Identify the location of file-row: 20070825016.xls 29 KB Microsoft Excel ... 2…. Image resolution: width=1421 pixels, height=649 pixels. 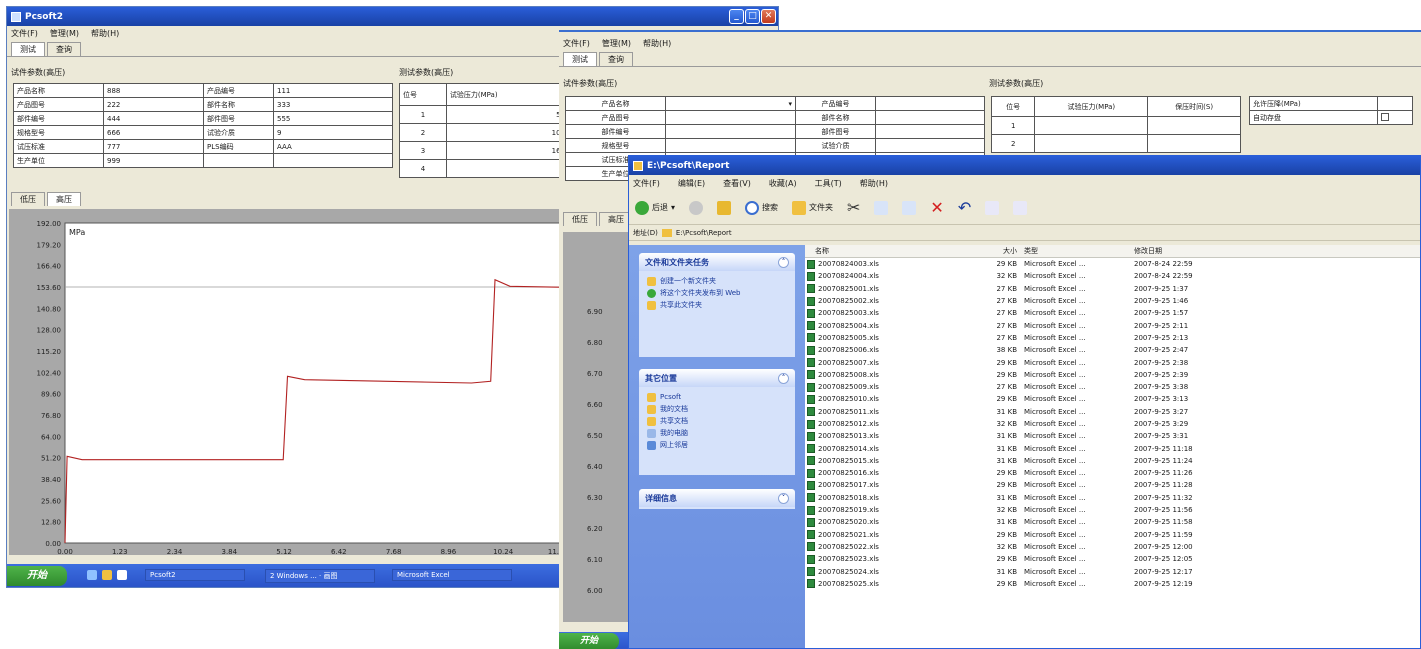
(1112, 473).